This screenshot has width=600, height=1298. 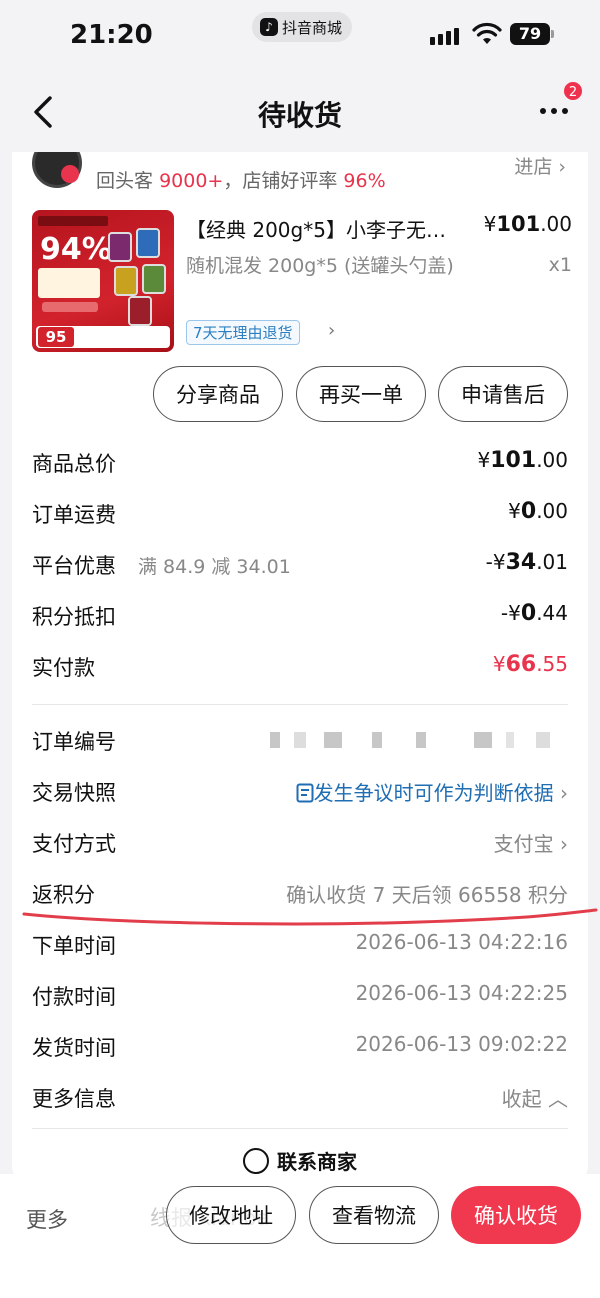 What do you see at coordinates (552, 34) in the screenshot?
I see `battery-tip` at bounding box center [552, 34].